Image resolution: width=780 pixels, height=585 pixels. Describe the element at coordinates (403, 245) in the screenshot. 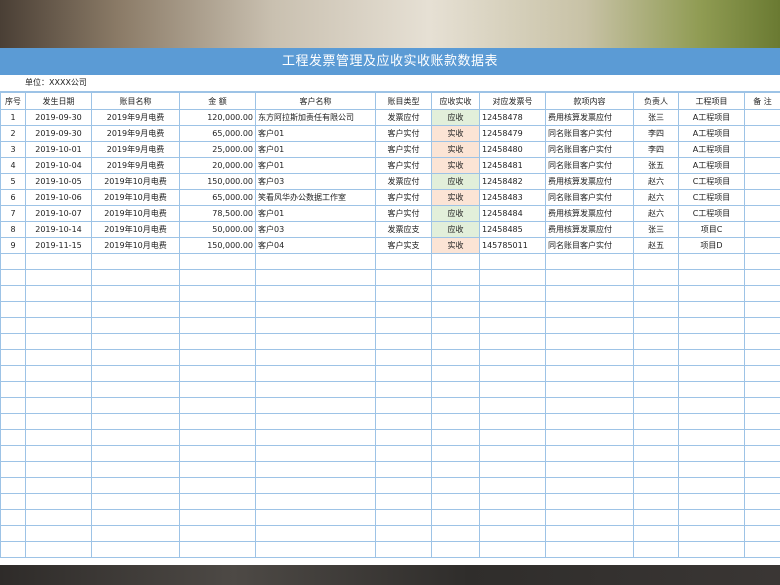

I see `cell-type: 客户实支` at that location.